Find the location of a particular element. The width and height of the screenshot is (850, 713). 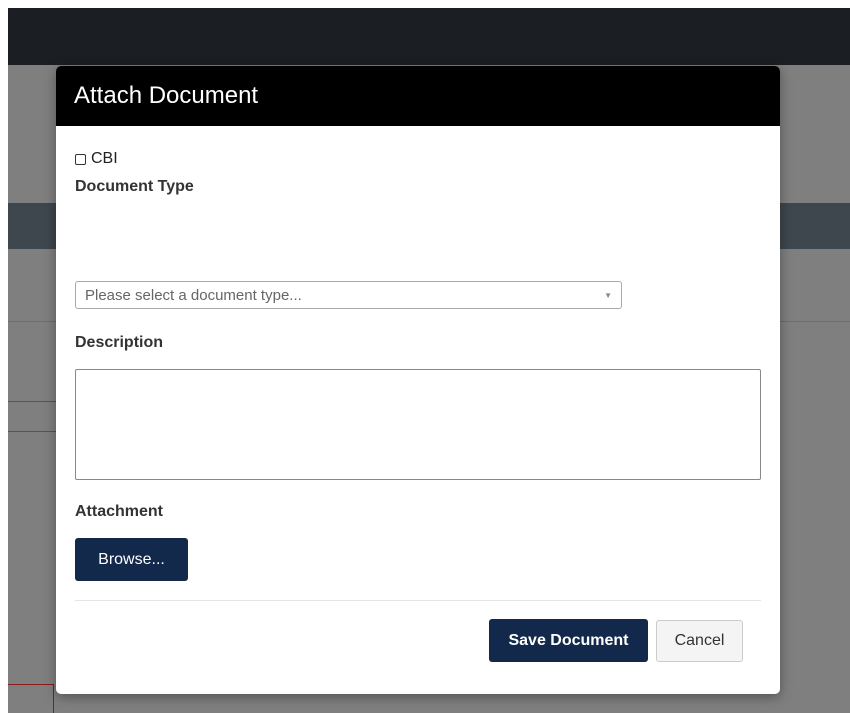

save-document-button: Save Document is located at coordinates (568, 640).